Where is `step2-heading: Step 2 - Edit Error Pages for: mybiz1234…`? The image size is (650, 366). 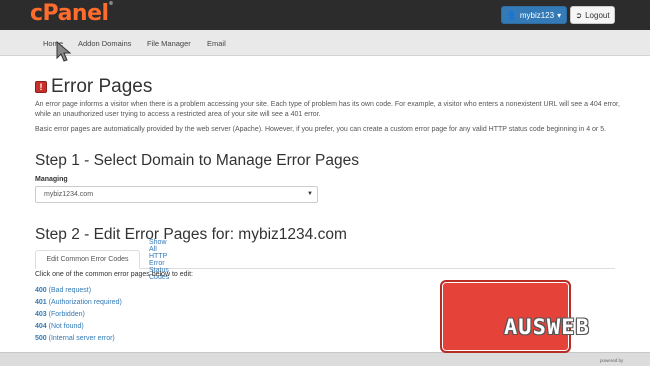 step2-heading: Step 2 - Edit Error Pages for: mybiz1234… is located at coordinates (191, 234).